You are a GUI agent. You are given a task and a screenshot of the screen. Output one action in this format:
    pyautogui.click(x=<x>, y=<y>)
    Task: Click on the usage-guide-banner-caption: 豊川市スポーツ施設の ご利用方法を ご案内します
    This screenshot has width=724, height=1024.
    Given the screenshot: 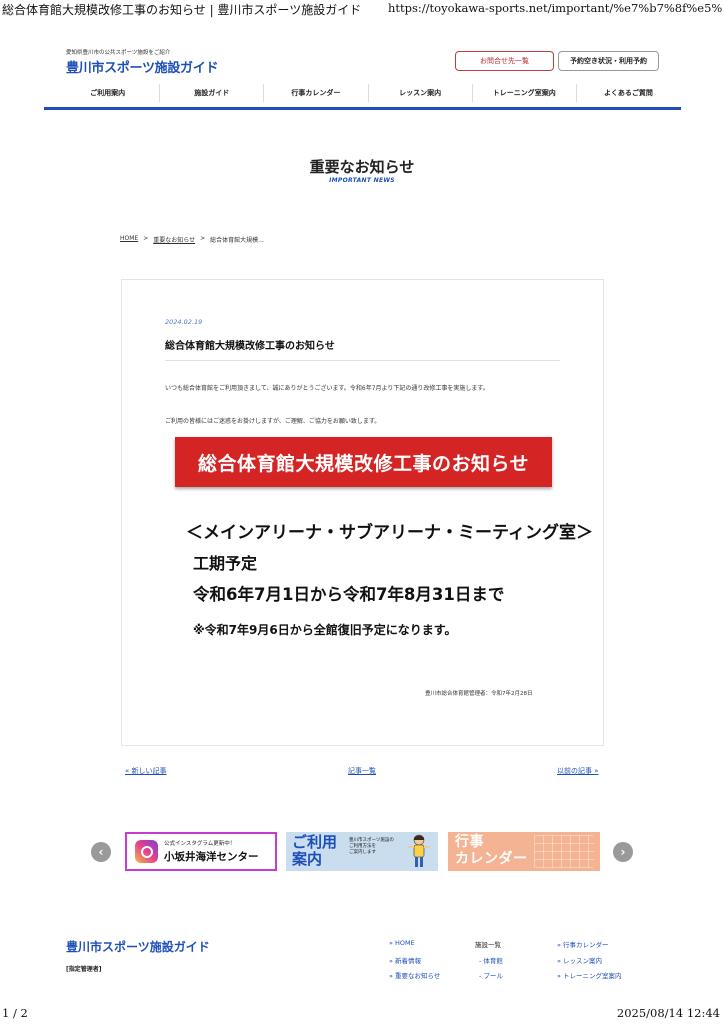 What is the action you would take?
    pyautogui.click(x=371, y=846)
    